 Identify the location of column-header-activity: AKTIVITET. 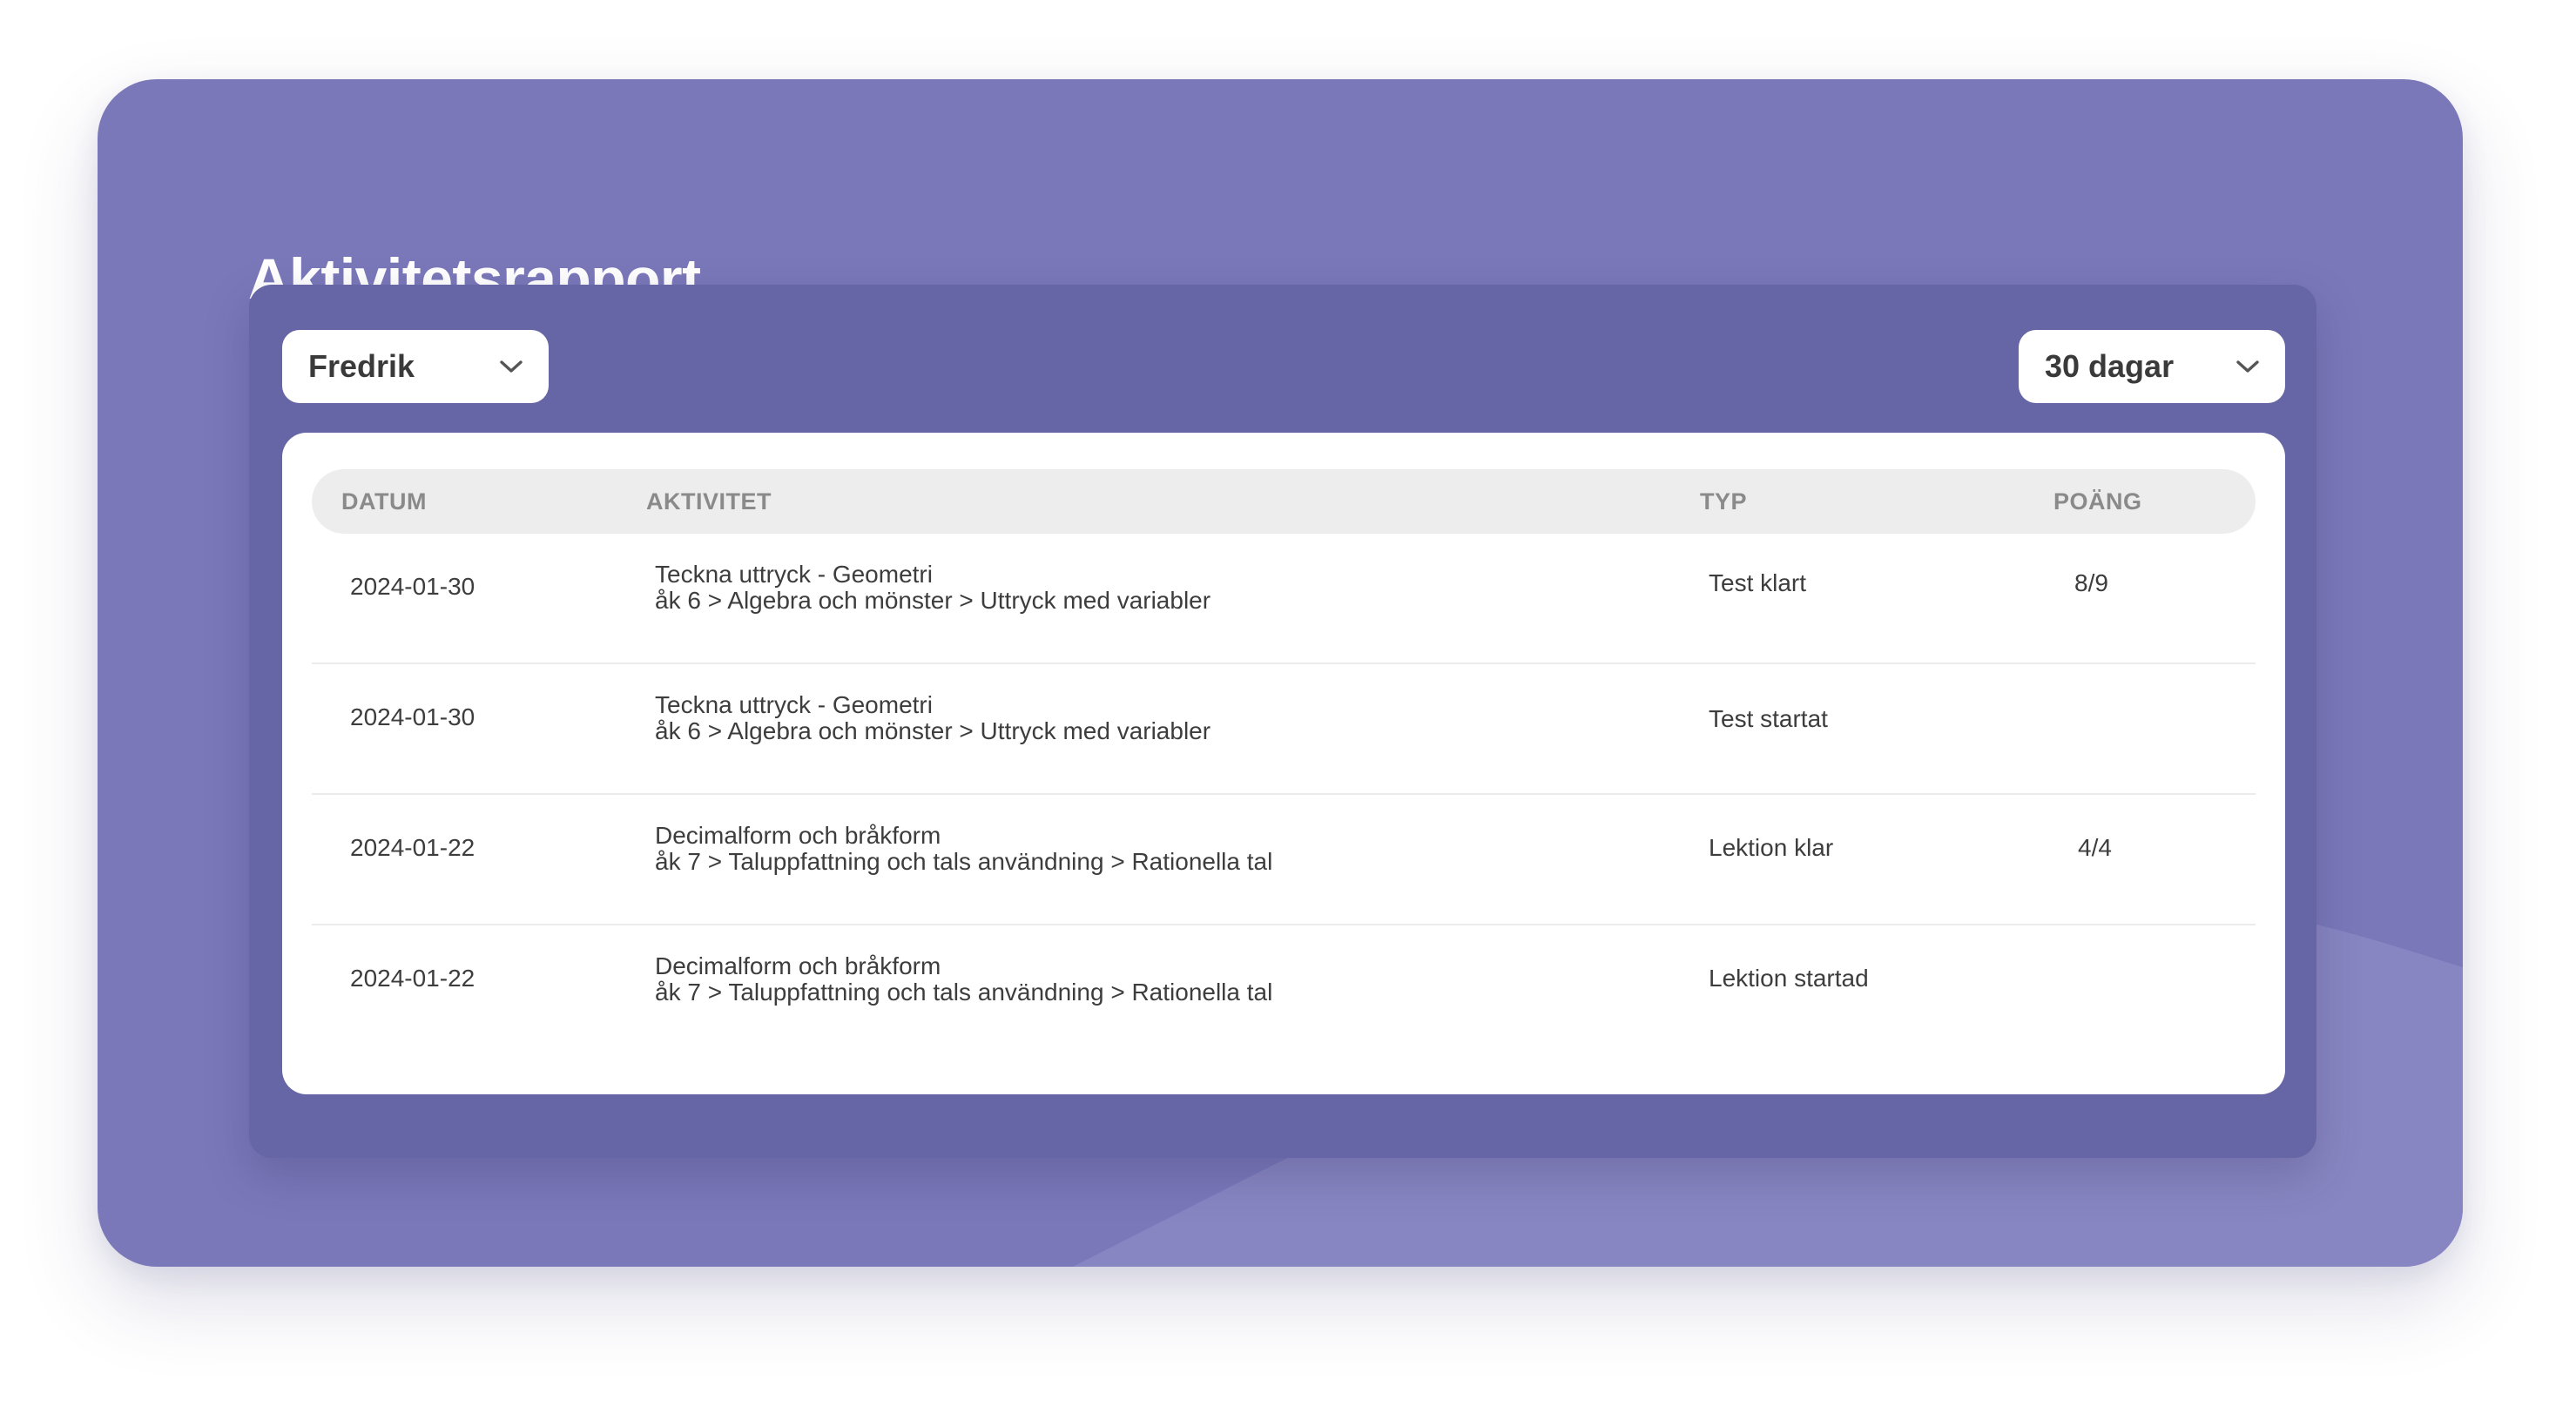
(709, 501).